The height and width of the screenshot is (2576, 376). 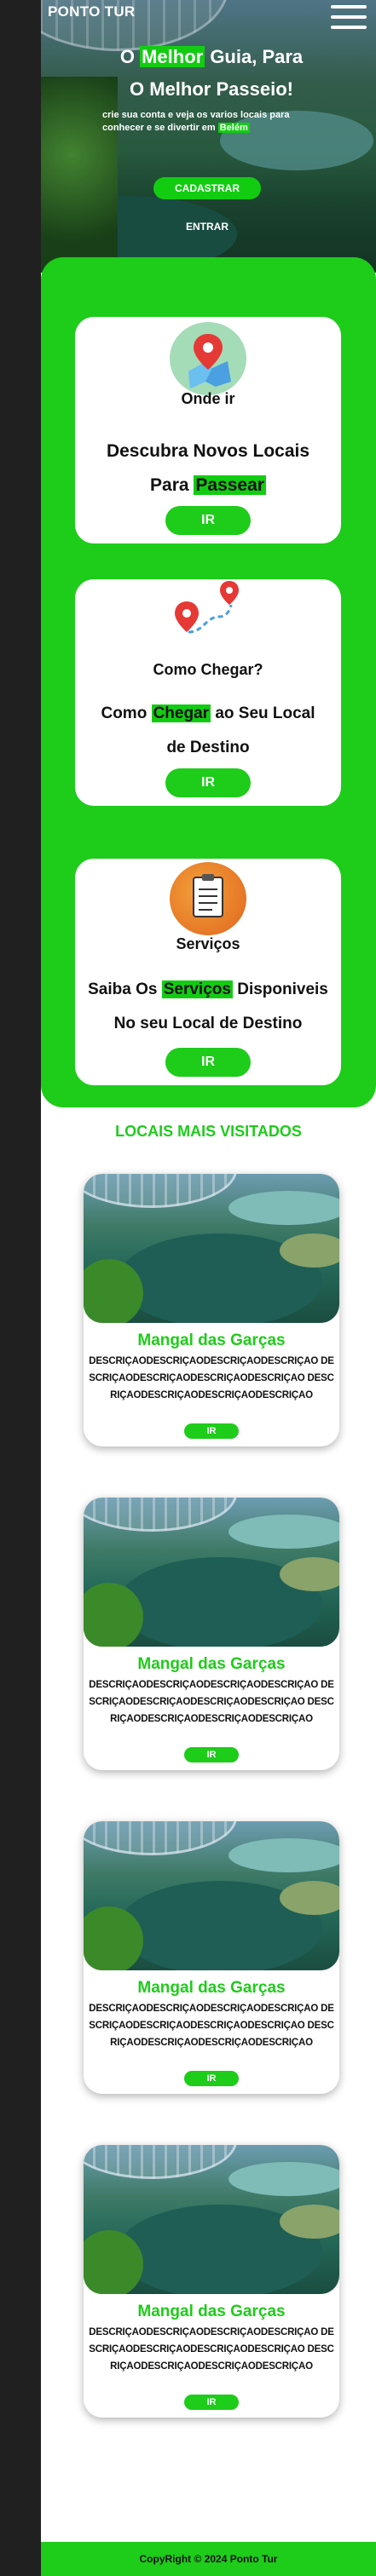 I want to click on card-title: Onde ir, so click(x=208, y=399).